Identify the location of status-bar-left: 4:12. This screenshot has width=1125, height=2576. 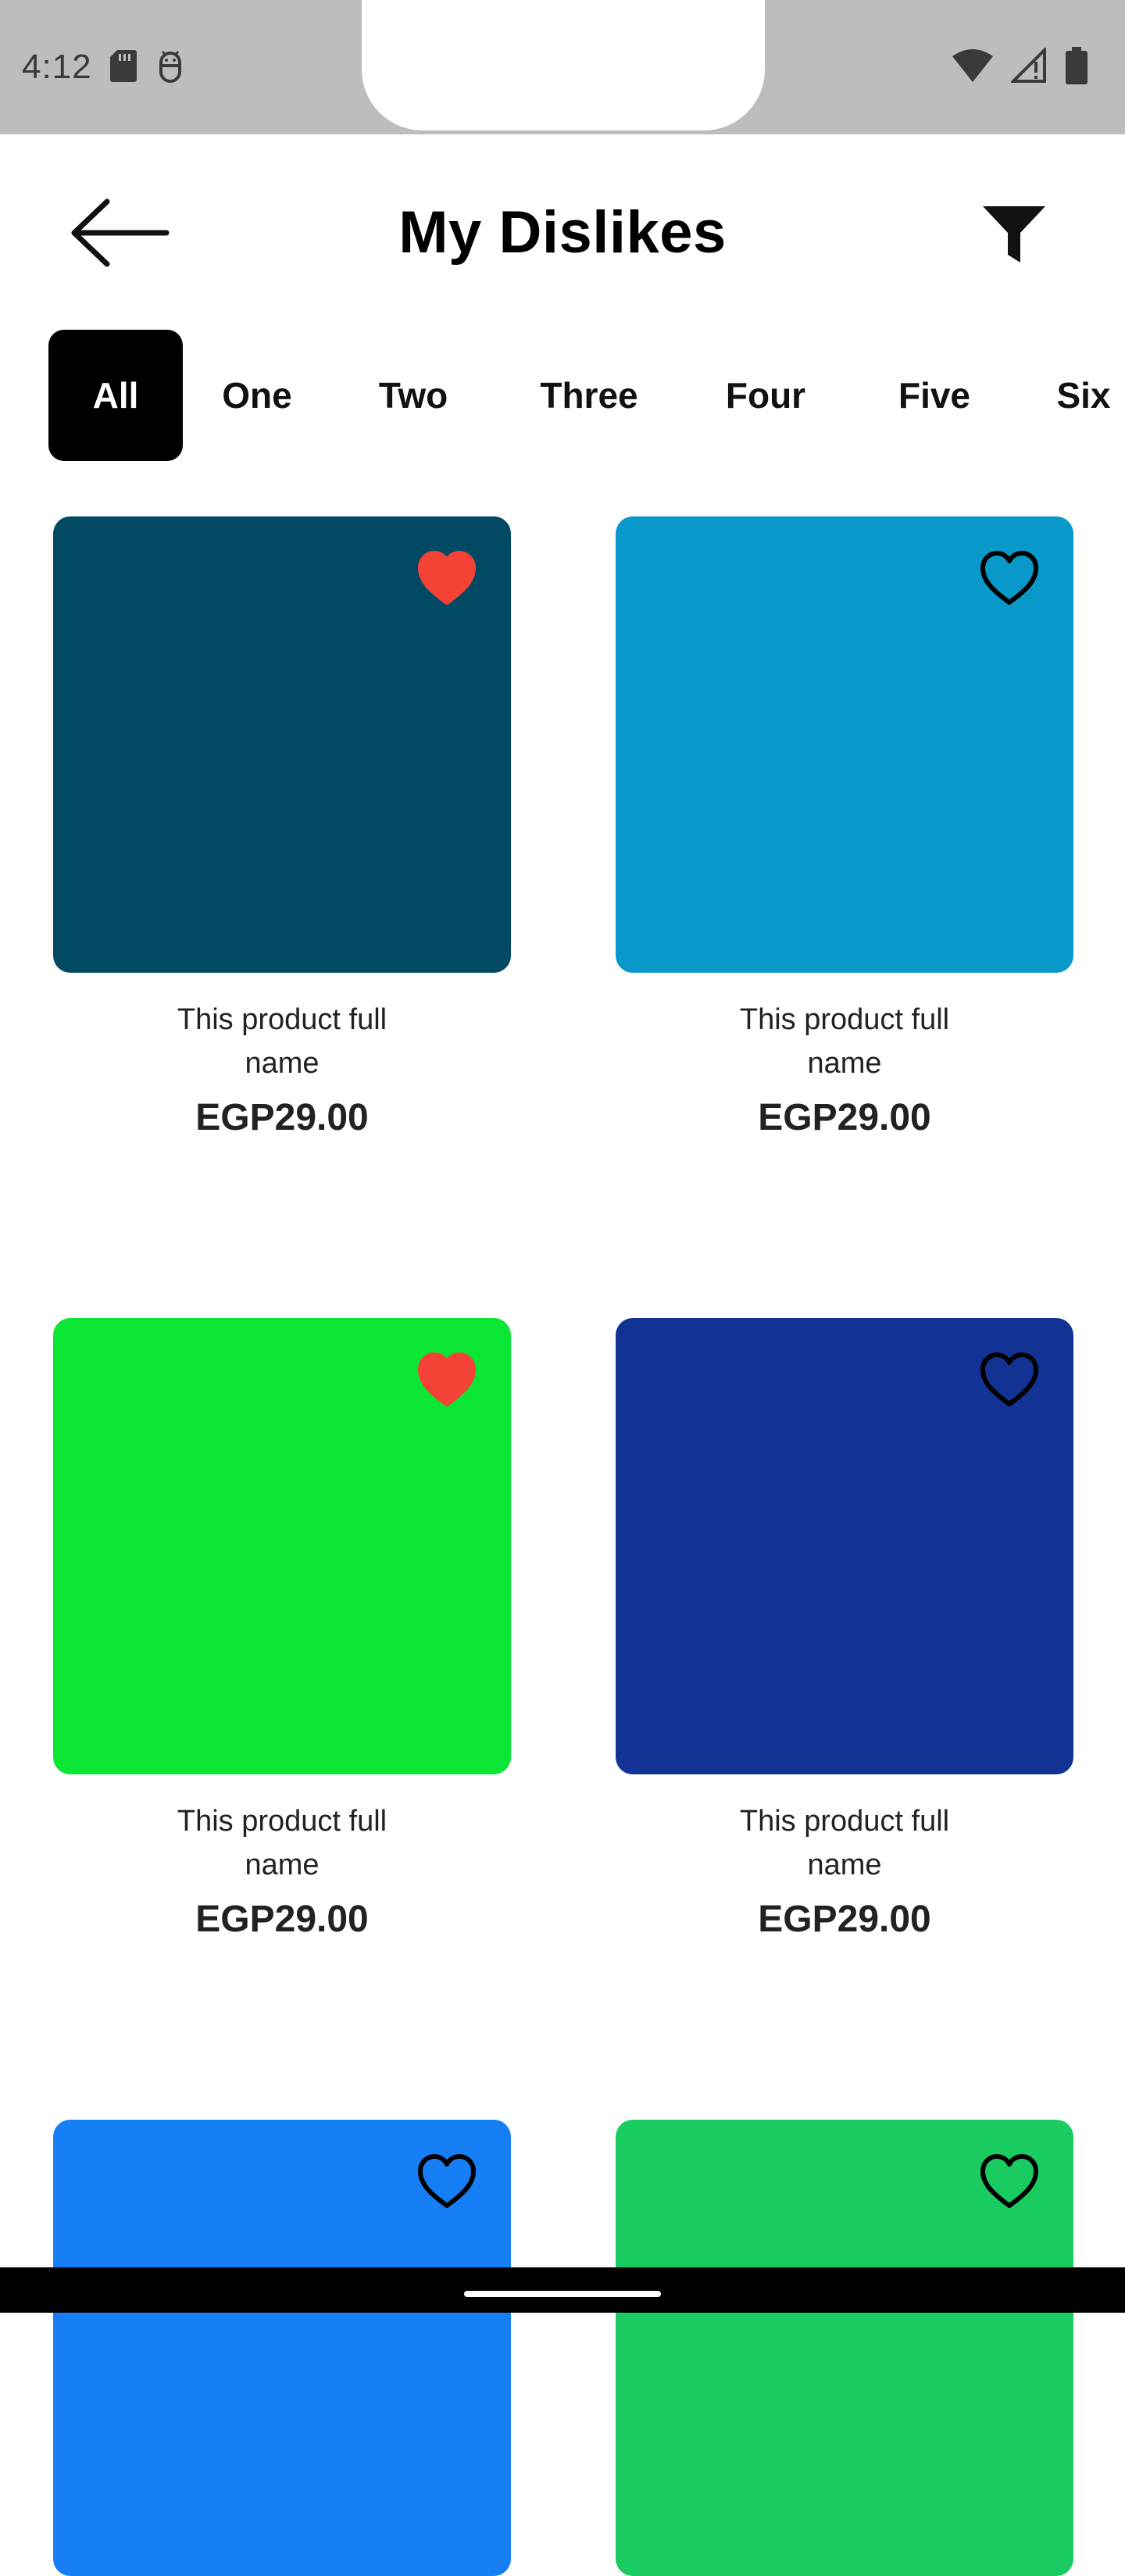
(104, 68).